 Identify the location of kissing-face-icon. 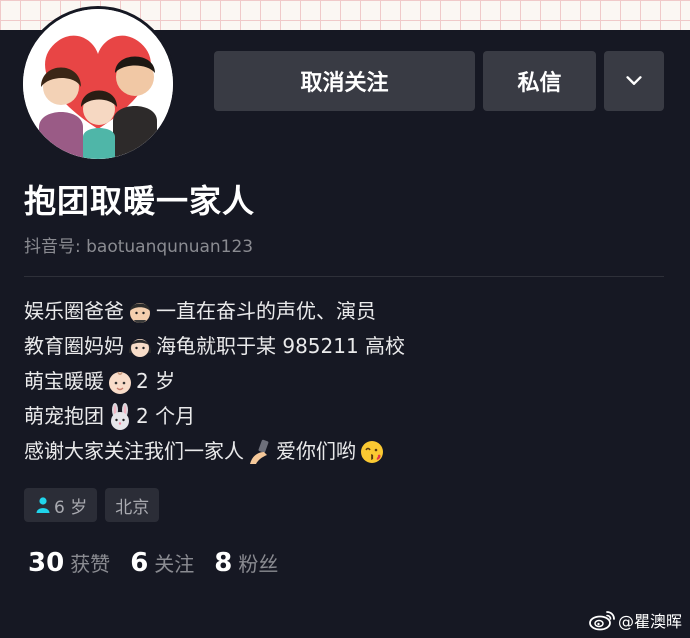
(372, 452).